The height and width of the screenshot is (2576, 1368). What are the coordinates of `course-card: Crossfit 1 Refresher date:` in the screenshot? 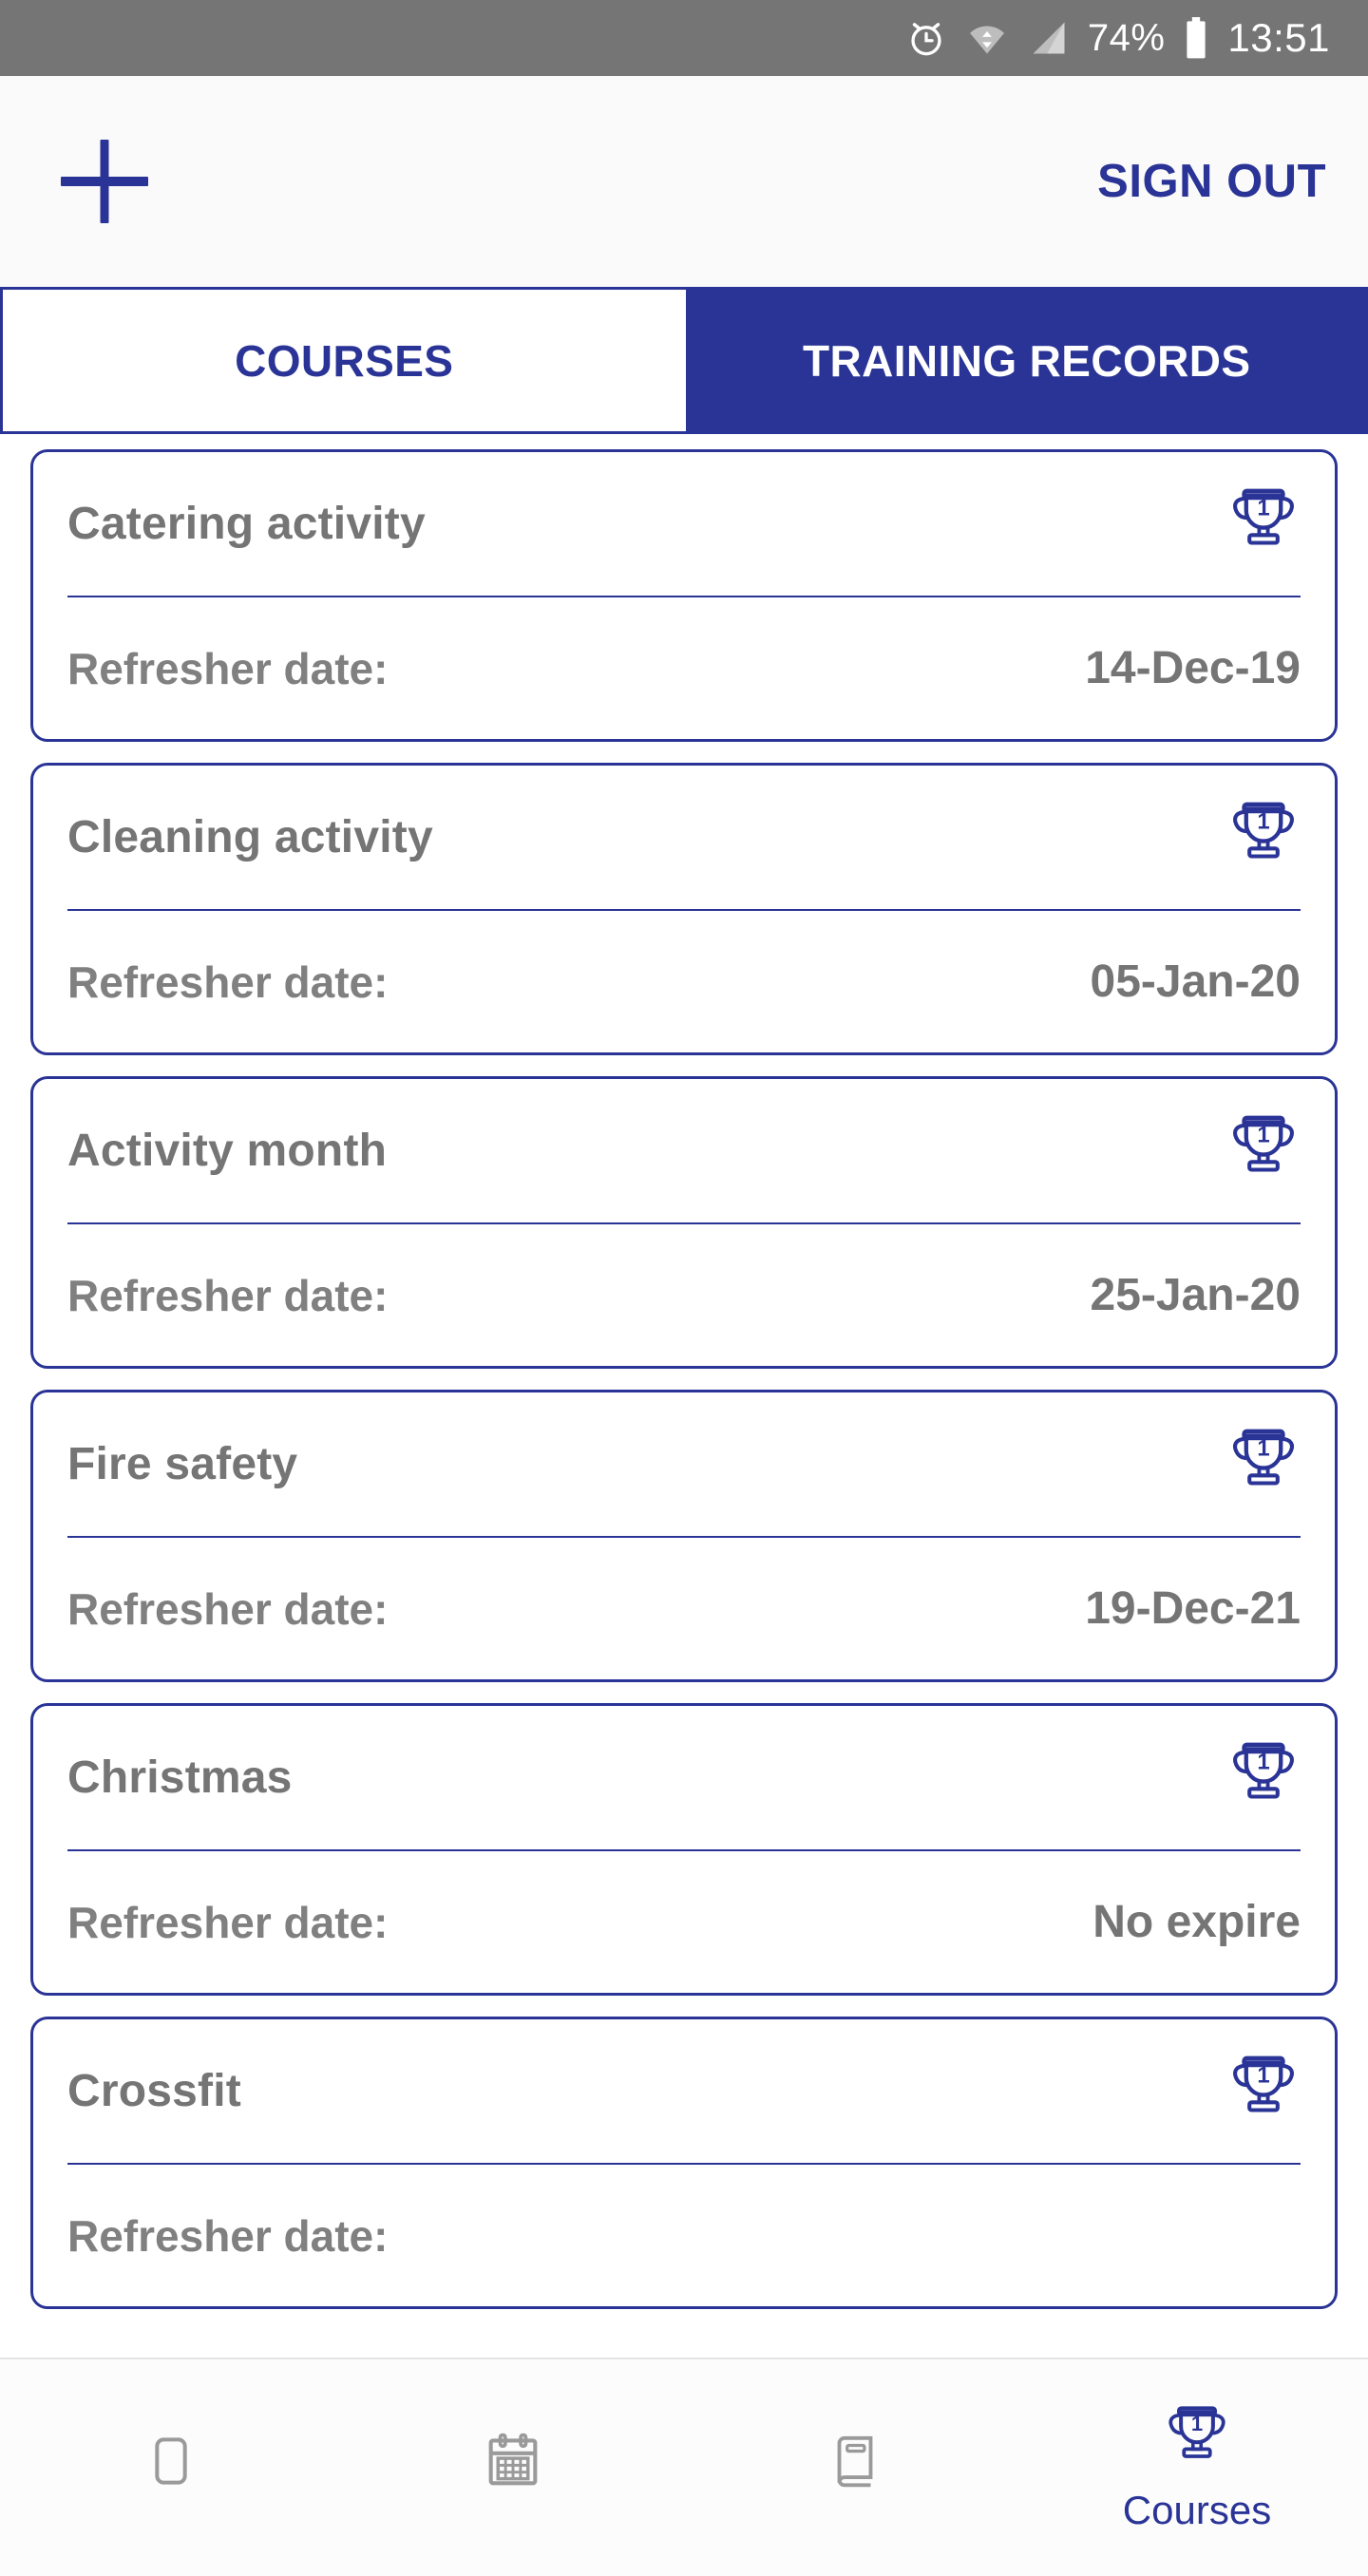 It's located at (684, 2163).